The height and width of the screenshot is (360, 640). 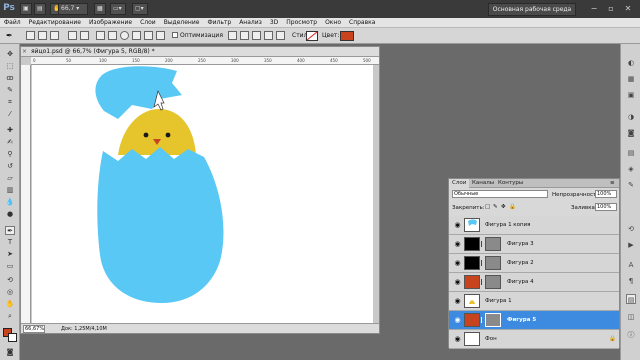 What do you see at coordinates (534, 282) in the screenshot?
I see `layer-row: ◉ Фигура 4` at bounding box center [534, 282].